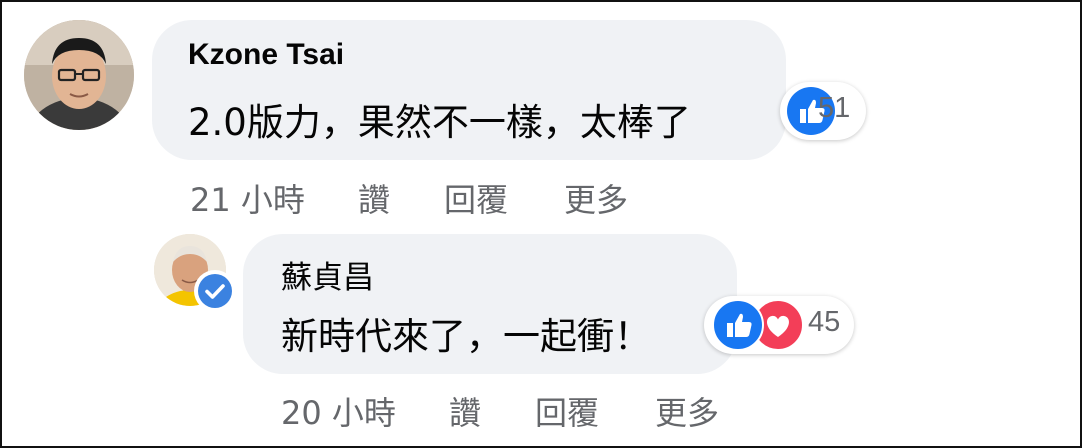 The height and width of the screenshot is (448, 1082). I want to click on comment-author: 蘇貞昌, so click(327, 274).